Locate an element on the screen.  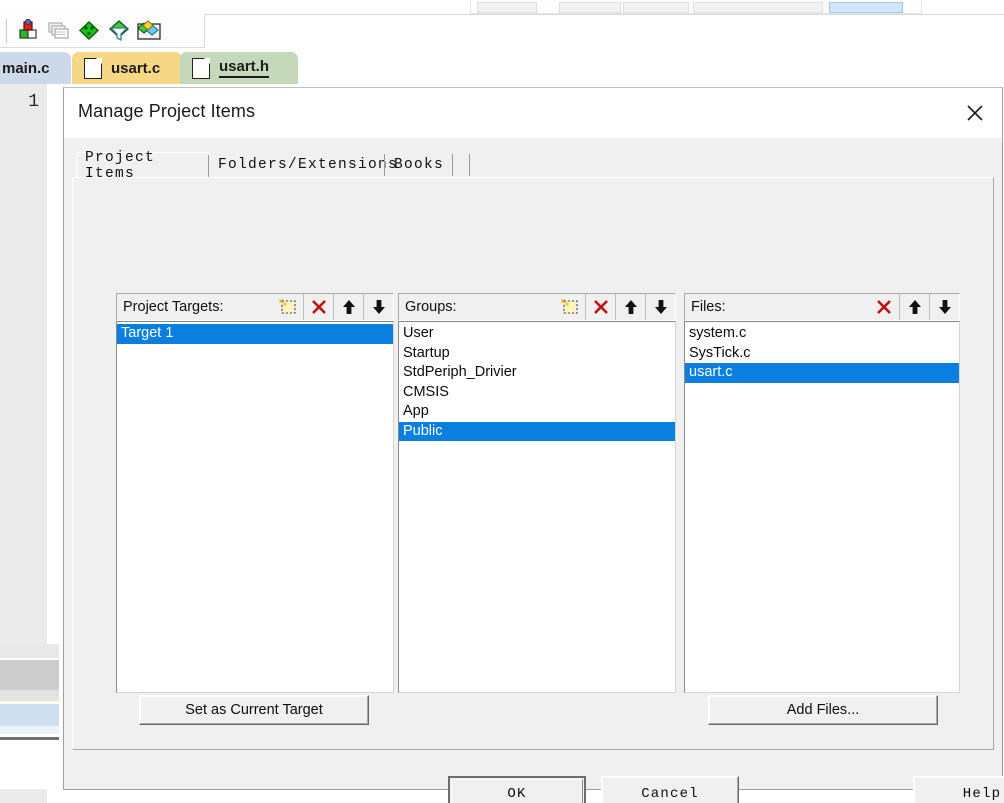
list-item: SysTick.c is located at coordinates (822, 354).